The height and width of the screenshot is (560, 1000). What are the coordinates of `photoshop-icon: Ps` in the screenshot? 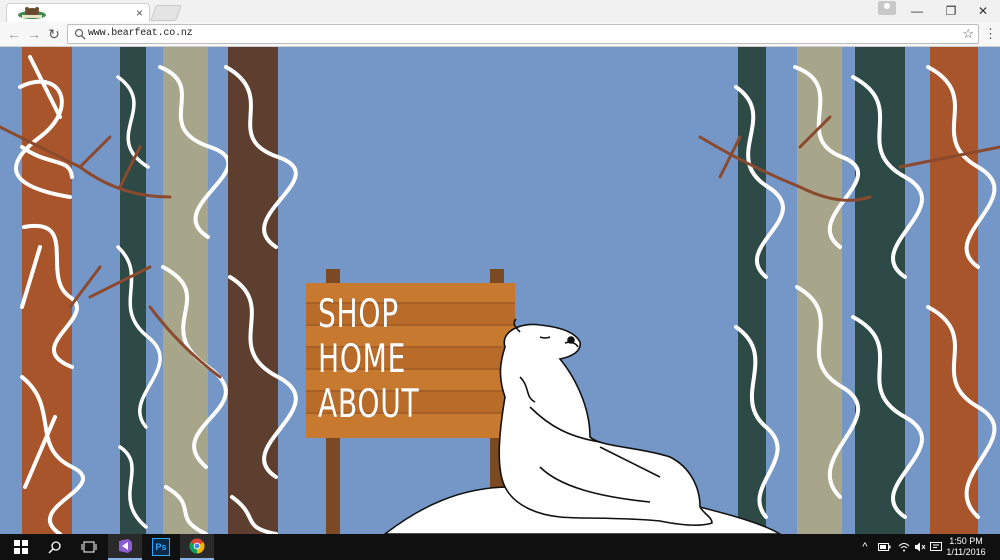 It's located at (161, 547).